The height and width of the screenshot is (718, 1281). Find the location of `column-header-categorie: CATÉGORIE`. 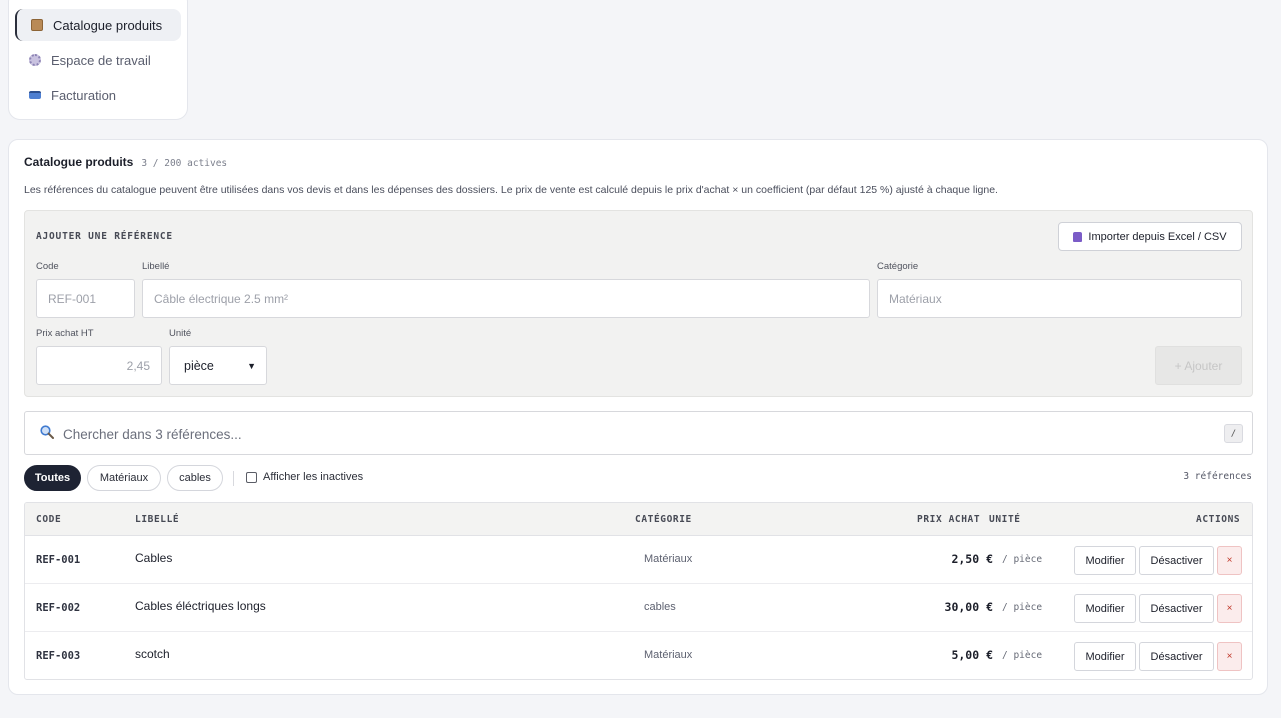

column-header-categorie: CATÉGORIE is located at coordinates (663, 519).